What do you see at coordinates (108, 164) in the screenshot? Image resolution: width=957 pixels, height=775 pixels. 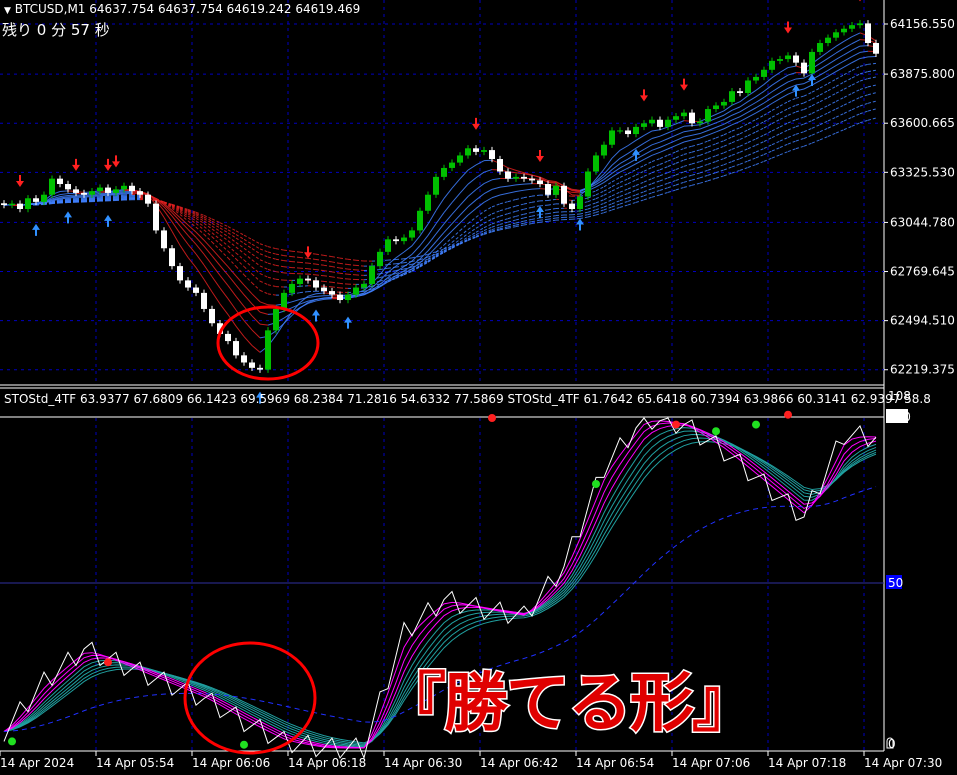 I see `sell-arrow-icon` at bounding box center [108, 164].